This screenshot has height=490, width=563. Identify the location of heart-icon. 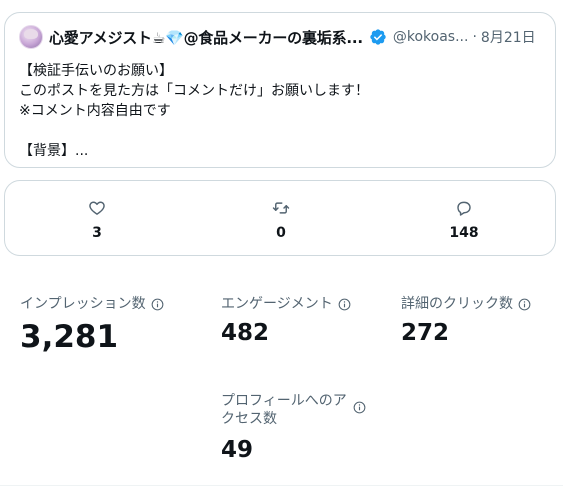
(97, 208).